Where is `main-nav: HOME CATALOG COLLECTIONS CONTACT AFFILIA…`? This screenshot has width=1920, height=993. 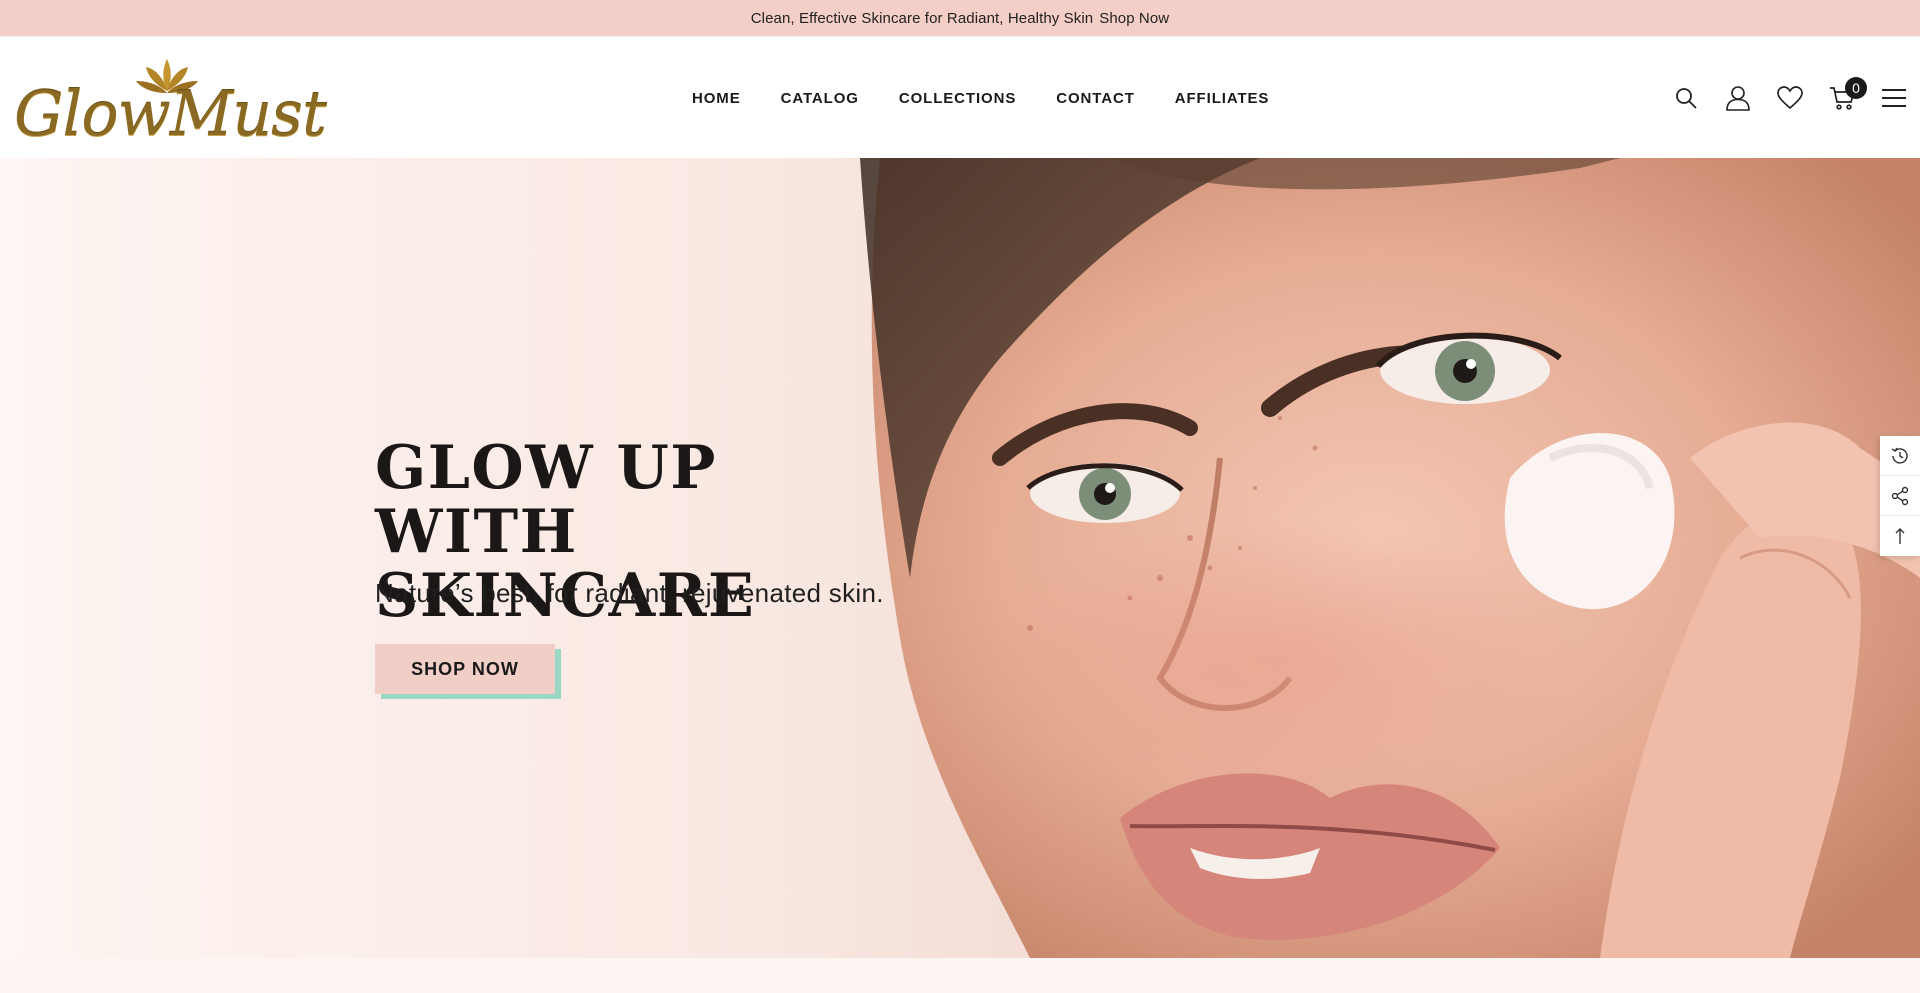 main-nav: HOME CATALOG COLLECTIONS CONTACT AFFILIA… is located at coordinates (980, 98).